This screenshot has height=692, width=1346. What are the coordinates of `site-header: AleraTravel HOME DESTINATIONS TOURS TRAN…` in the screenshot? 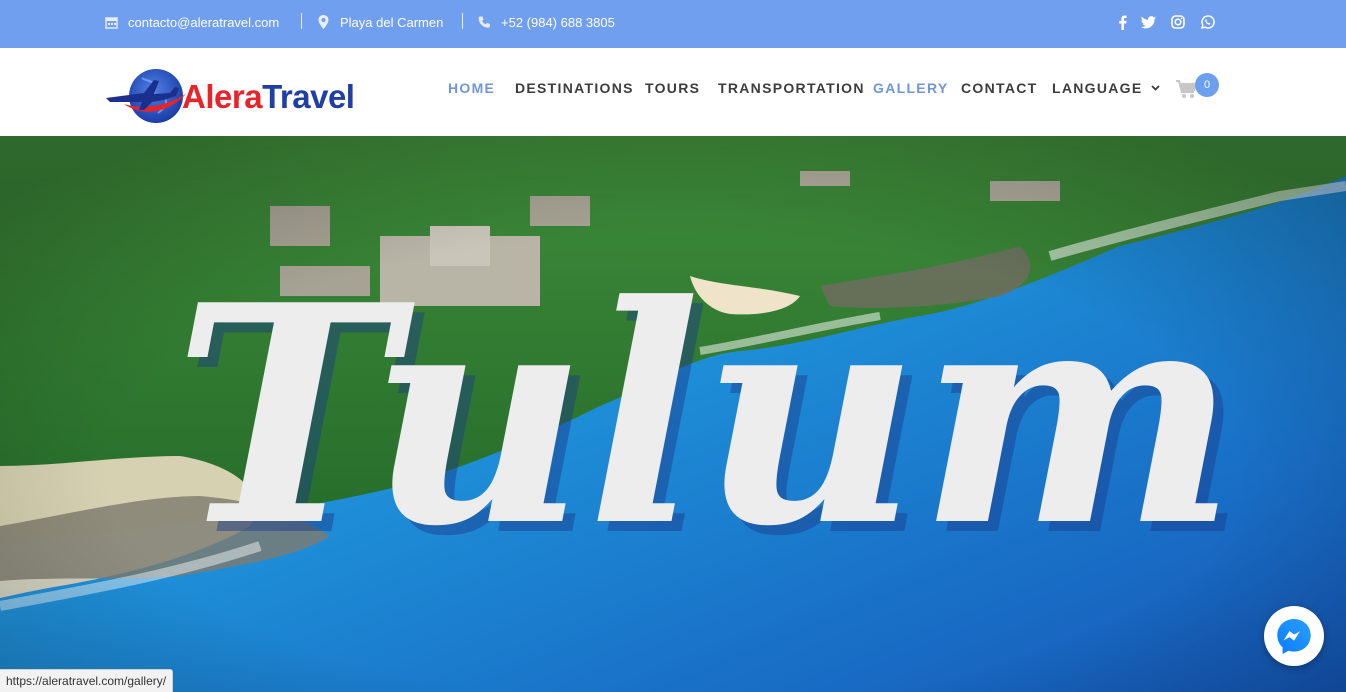 It's located at (673, 92).